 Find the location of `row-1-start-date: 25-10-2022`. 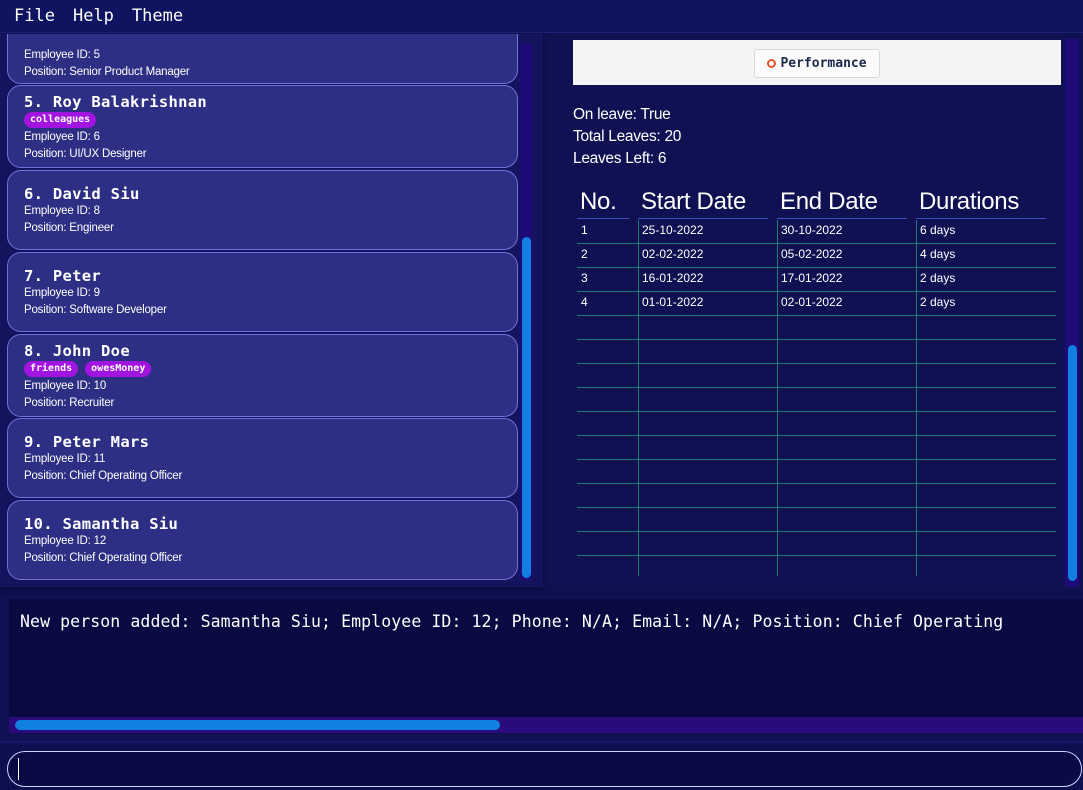

row-1-start-date: 25-10-2022 is located at coordinates (673, 230).